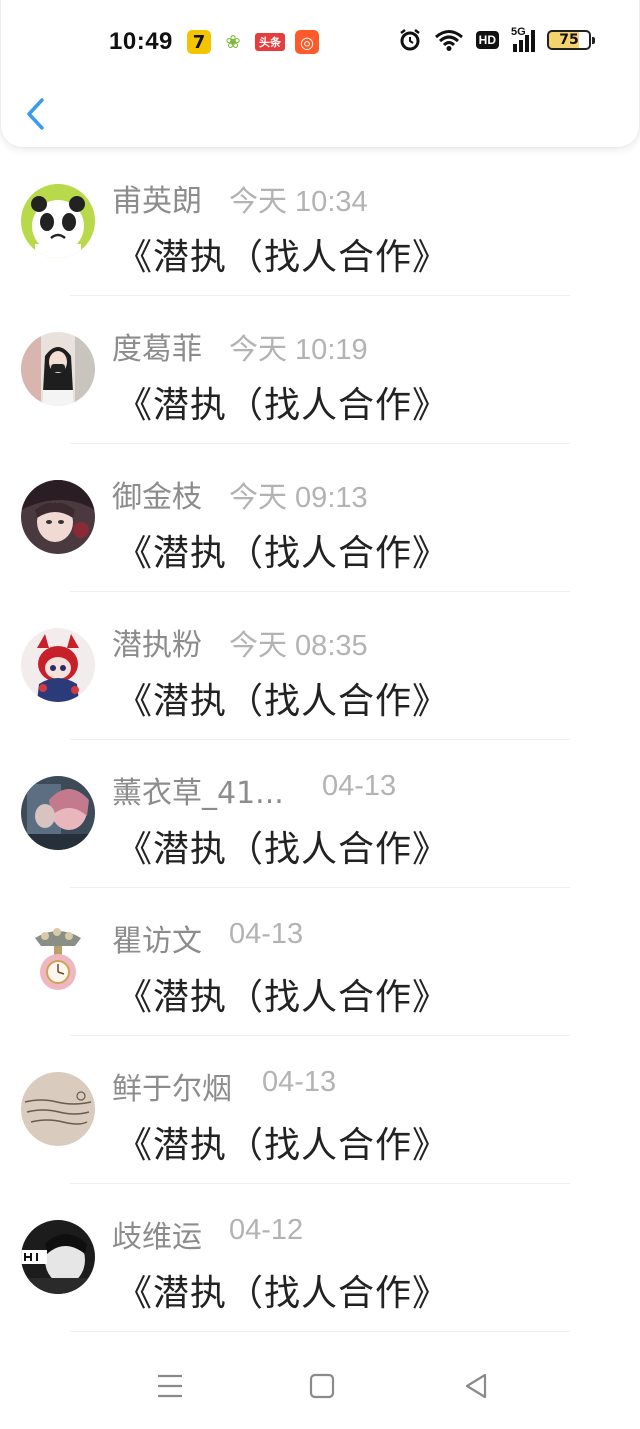  What do you see at coordinates (199, 42) in the screenshot?
I see `tencent-video-icon: 7` at bounding box center [199, 42].